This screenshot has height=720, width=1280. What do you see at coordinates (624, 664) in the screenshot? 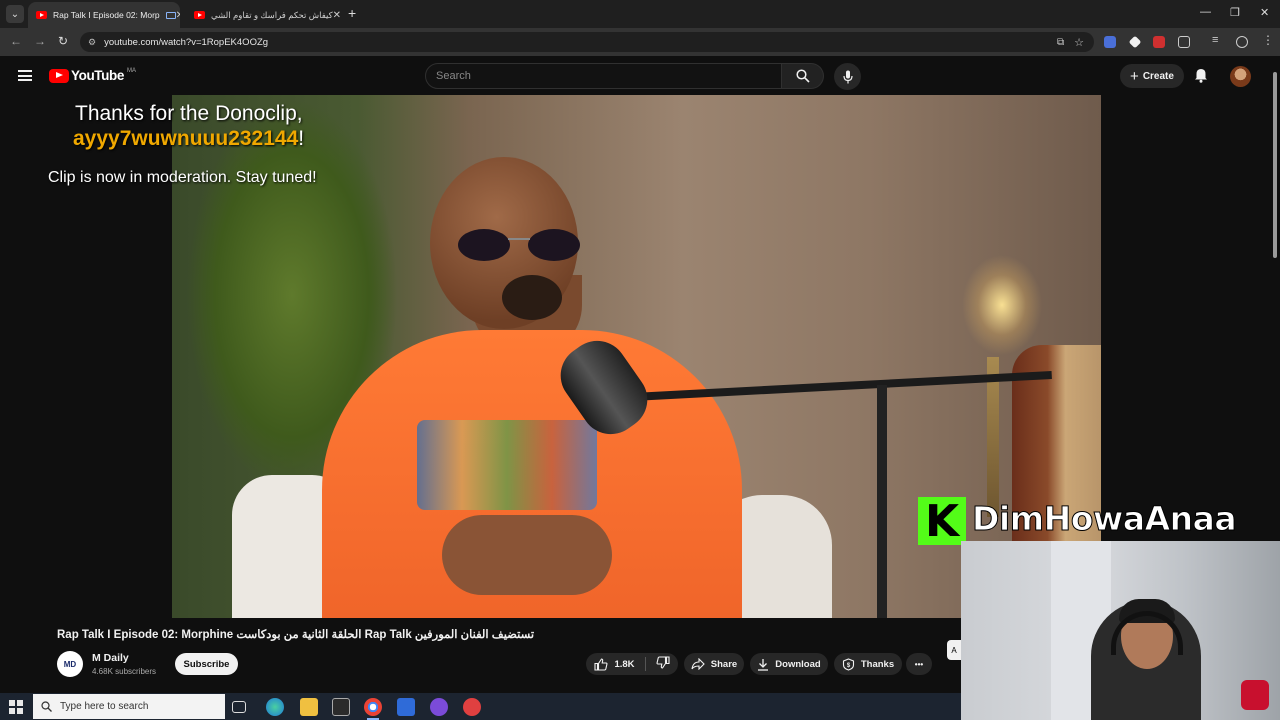
I see `like-count: 1.8K` at bounding box center [624, 664].